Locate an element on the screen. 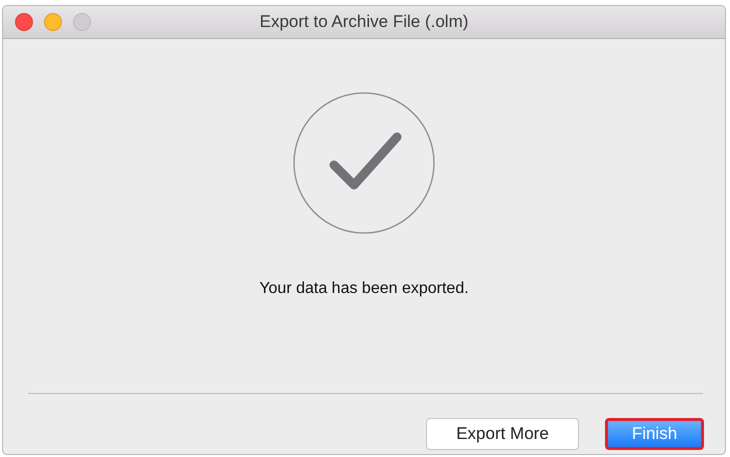  export-more-button: Export More is located at coordinates (502, 434).